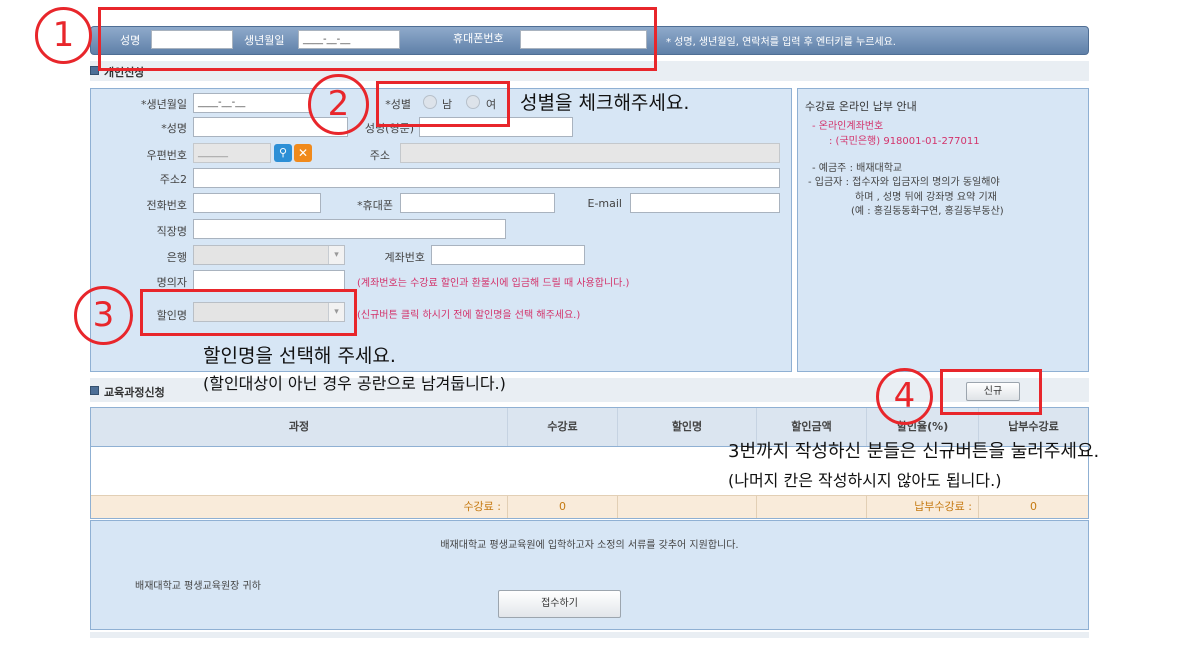  I want to click on address-label: 주소, so click(379, 155).